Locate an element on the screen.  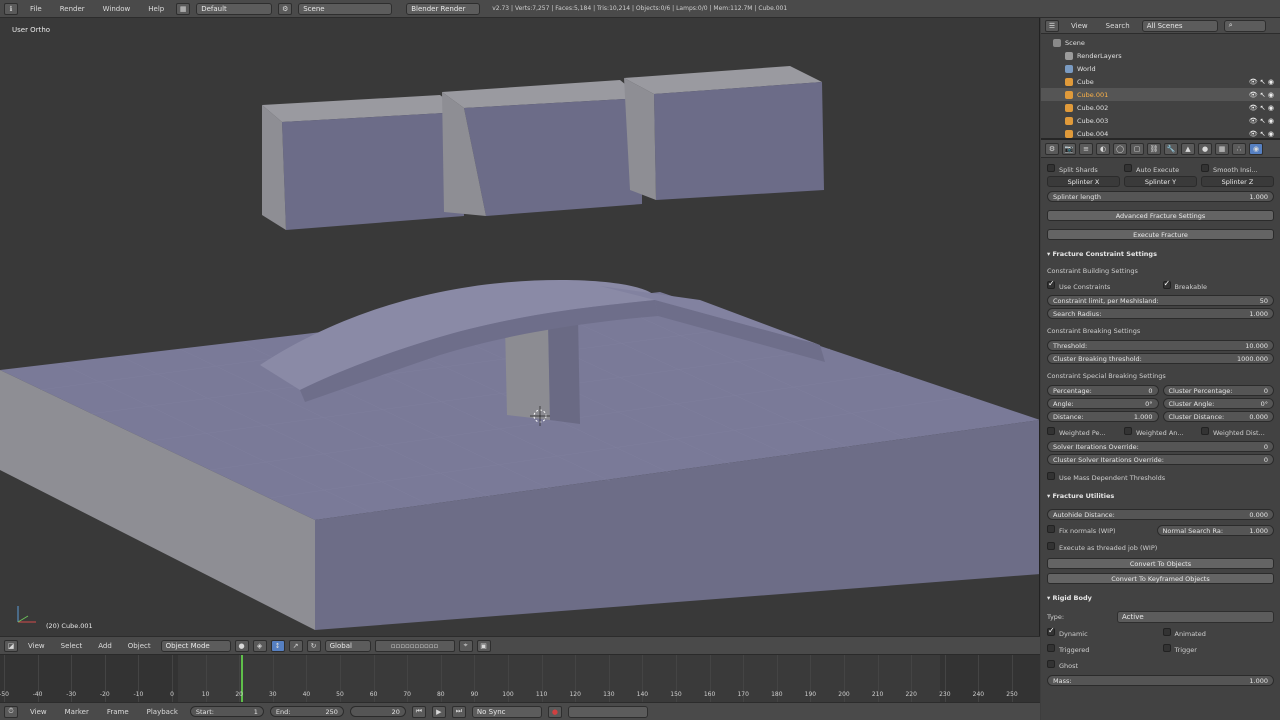
manipulator-icon: ↕ is located at coordinates (277, 645).